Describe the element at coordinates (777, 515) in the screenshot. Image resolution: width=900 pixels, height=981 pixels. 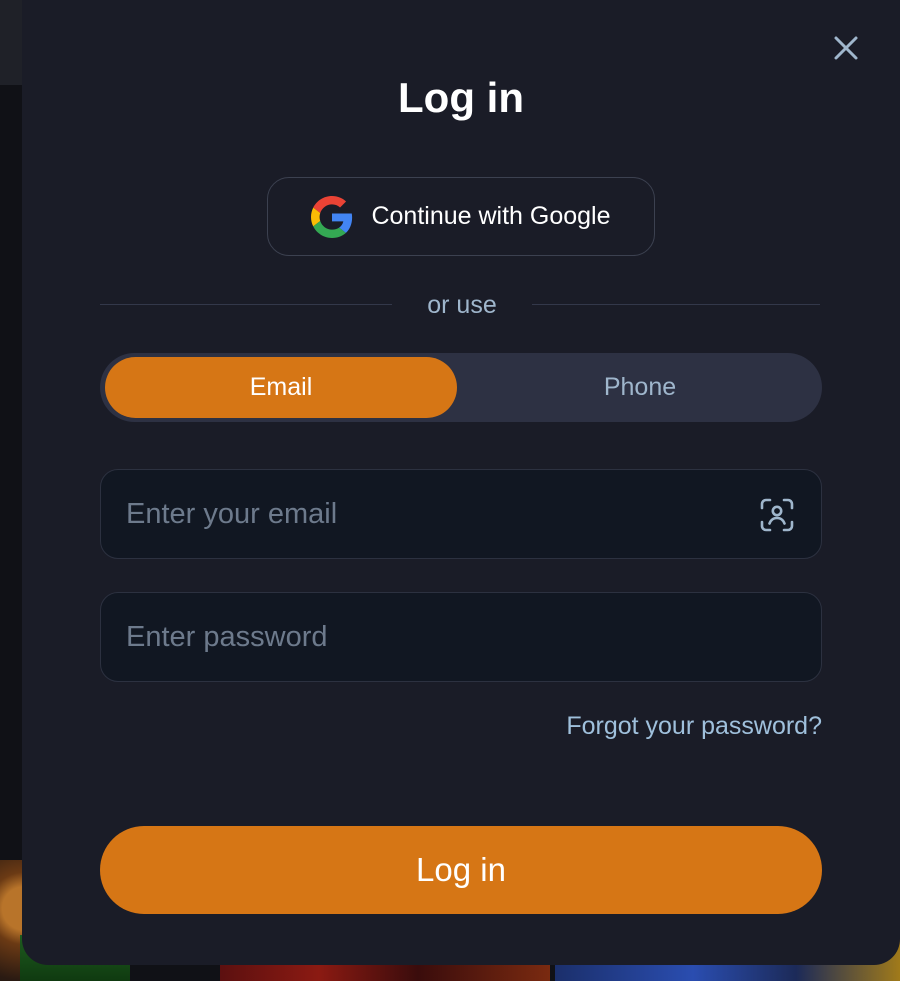
I see `face-scan-icon` at that location.